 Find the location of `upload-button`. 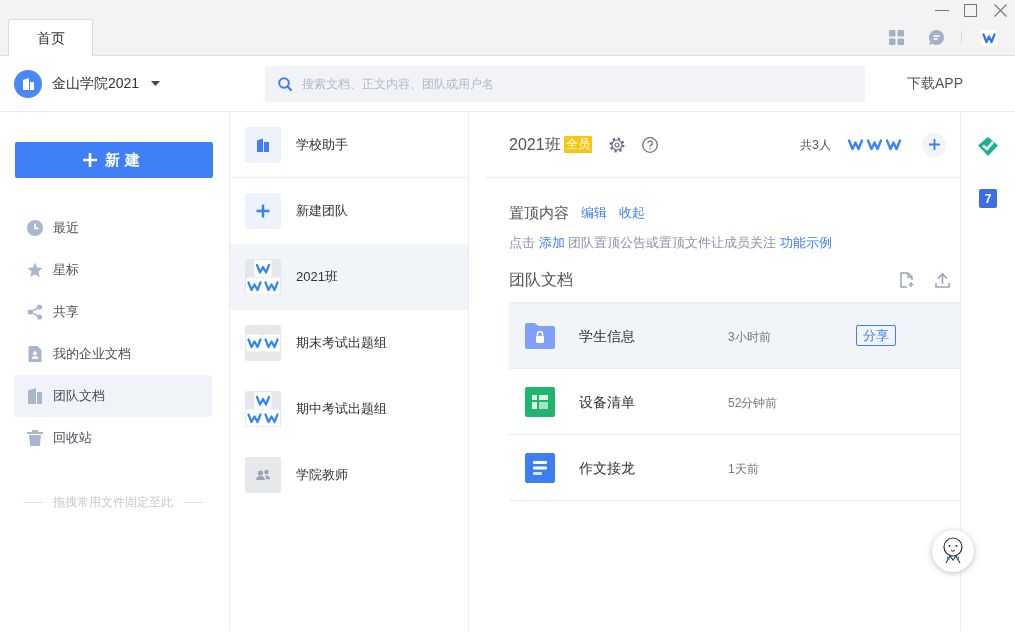

upload-button is located at coordinates (942, 280).